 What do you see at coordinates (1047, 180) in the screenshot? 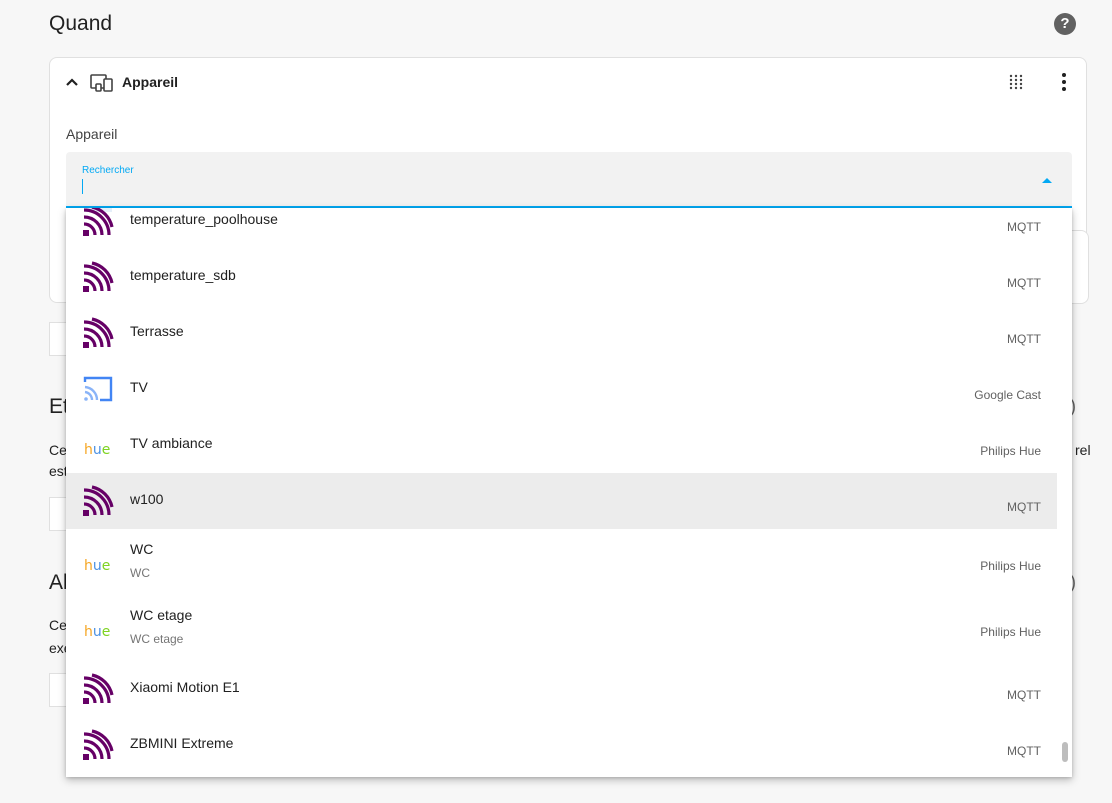
I see `dropdown-arrow-up-icon` at bounding box center [1047, 180].